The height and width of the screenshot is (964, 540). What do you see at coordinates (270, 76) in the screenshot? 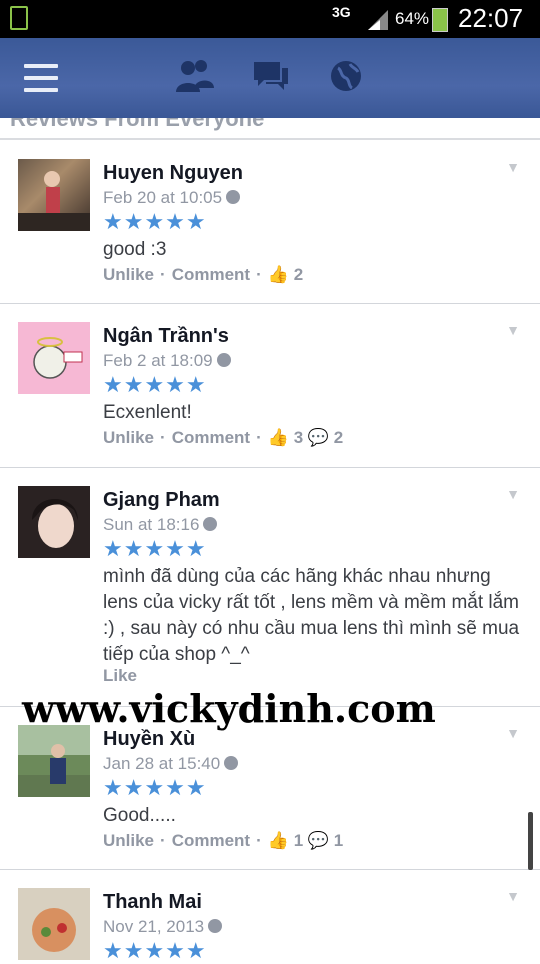
I see `messages-icon` at bounding box center [270, 76].